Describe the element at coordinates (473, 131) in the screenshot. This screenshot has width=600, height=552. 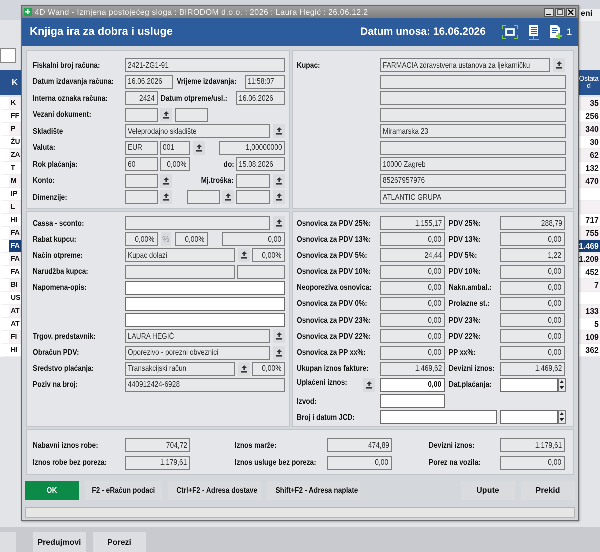
I see `text-field: Miramarska 23` at that location.